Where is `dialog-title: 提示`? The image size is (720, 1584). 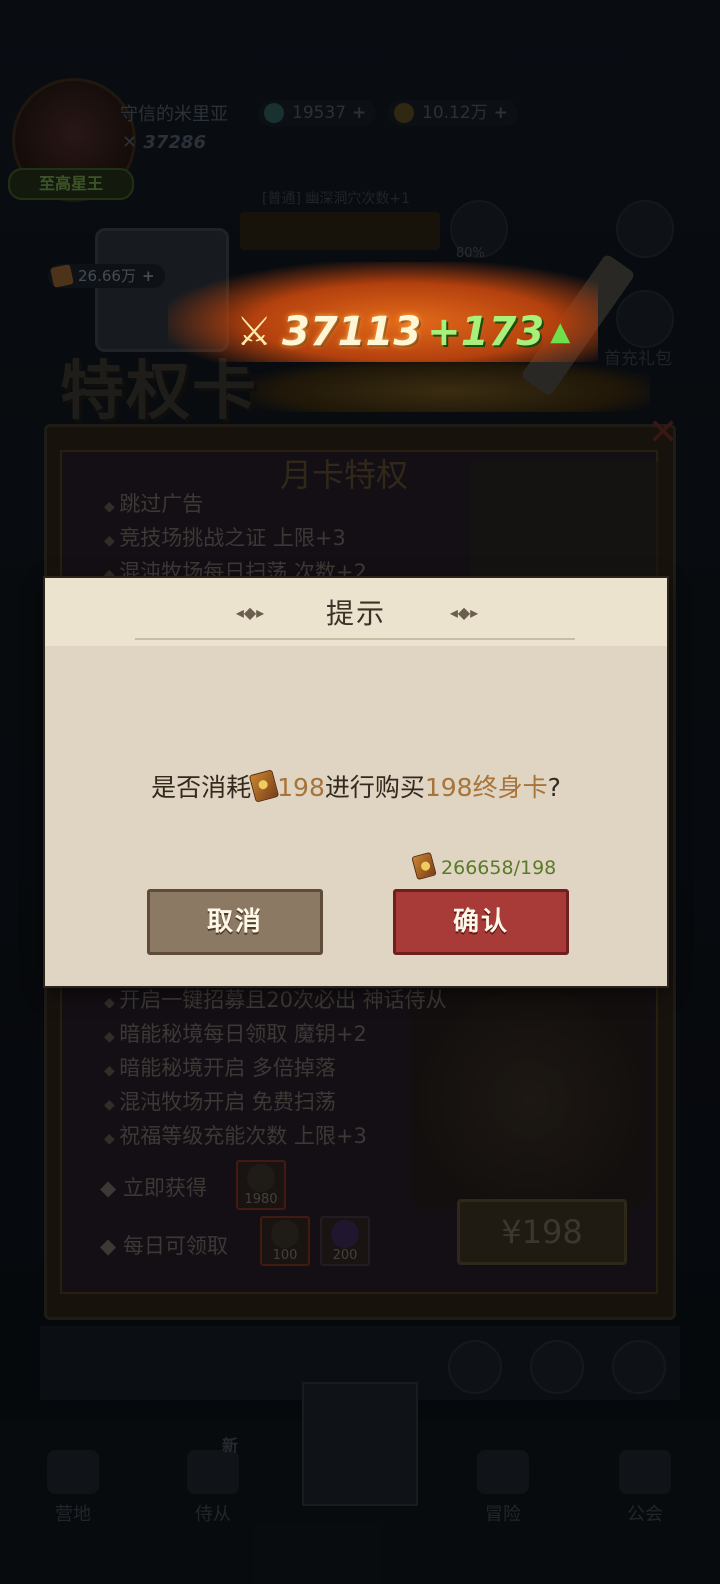 dialog-title: 提示 is located at coordinates (355, 613).